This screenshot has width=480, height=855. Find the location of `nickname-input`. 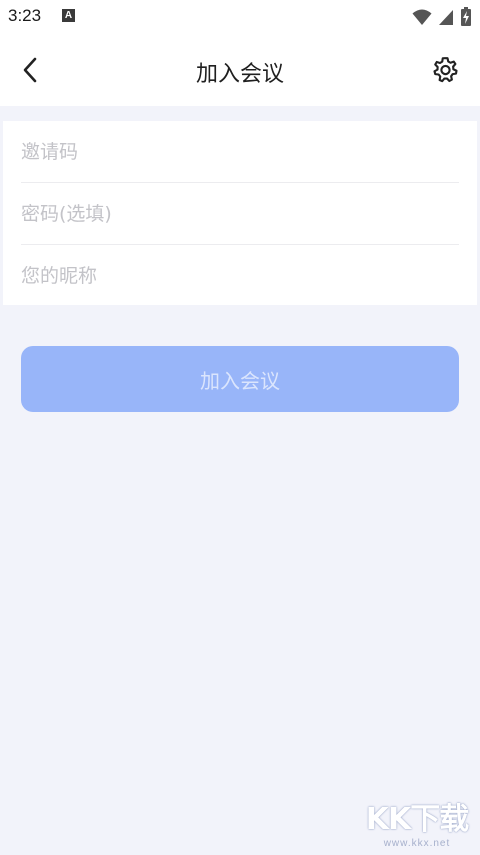

nickname-input is located at coordinates (240, 275).